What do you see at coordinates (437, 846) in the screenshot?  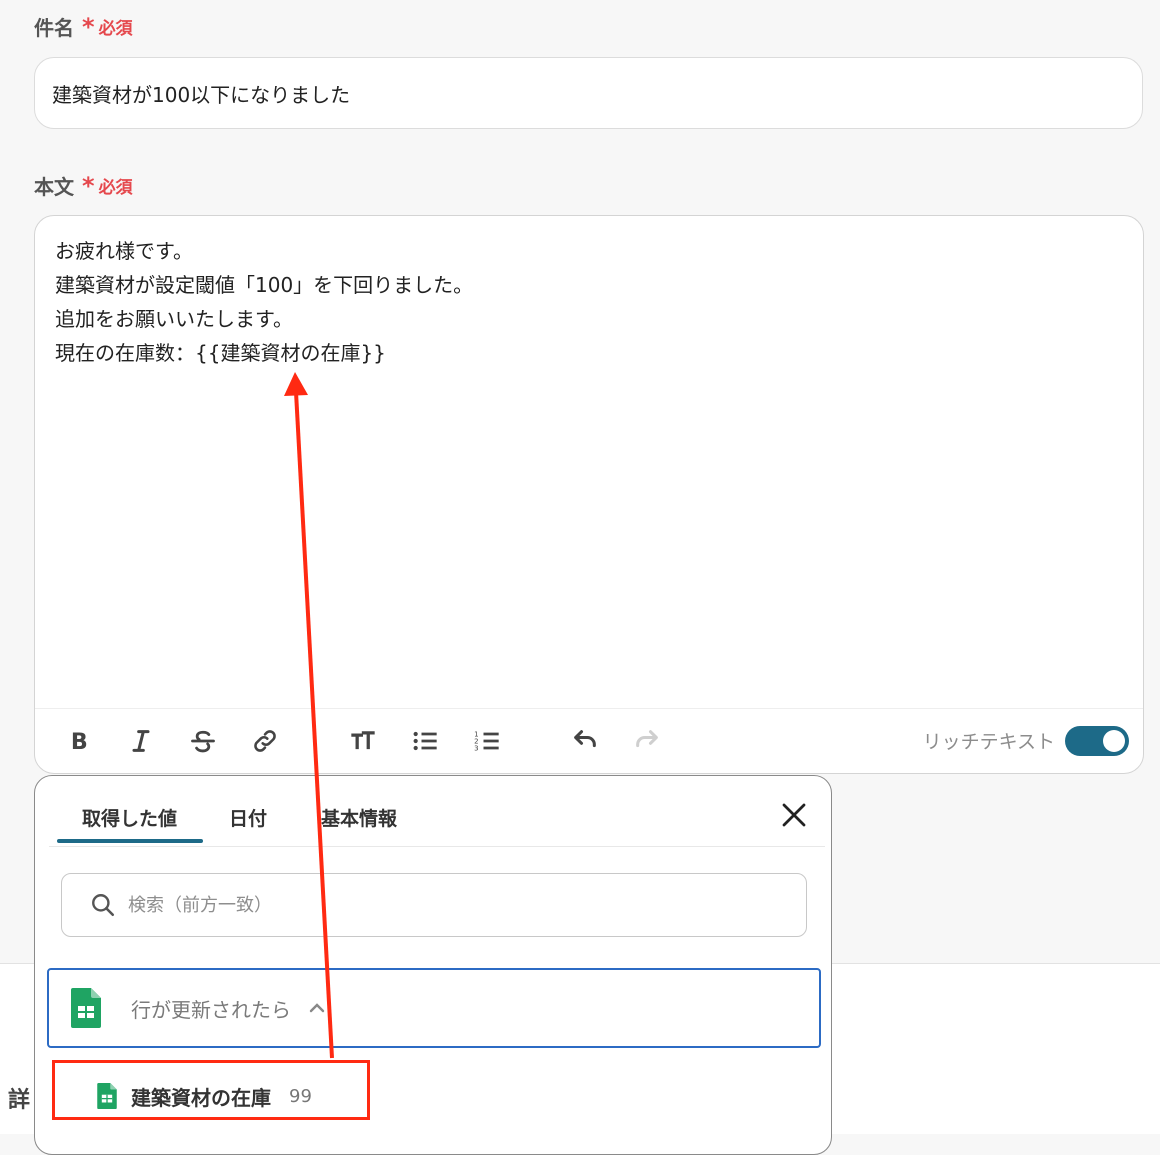 I see `tab-divider` at bounding box center [437, 846].